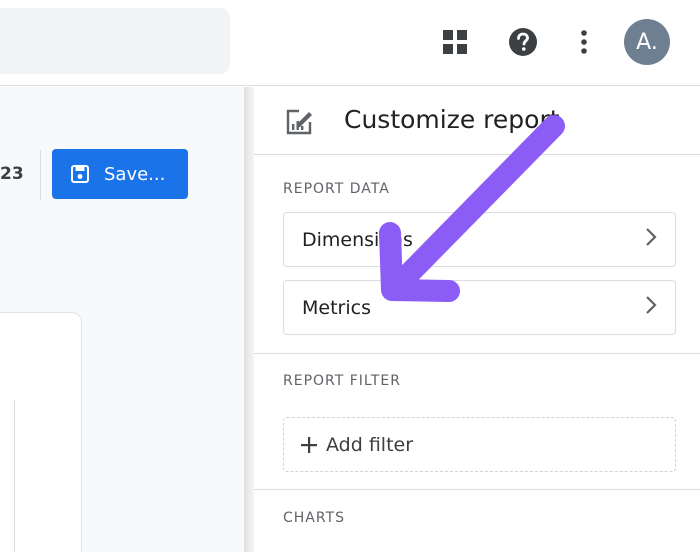 This screenshot has width=700, height=552. I want to click on report-filter-label: REPORT FILTER, so click(342, 381).